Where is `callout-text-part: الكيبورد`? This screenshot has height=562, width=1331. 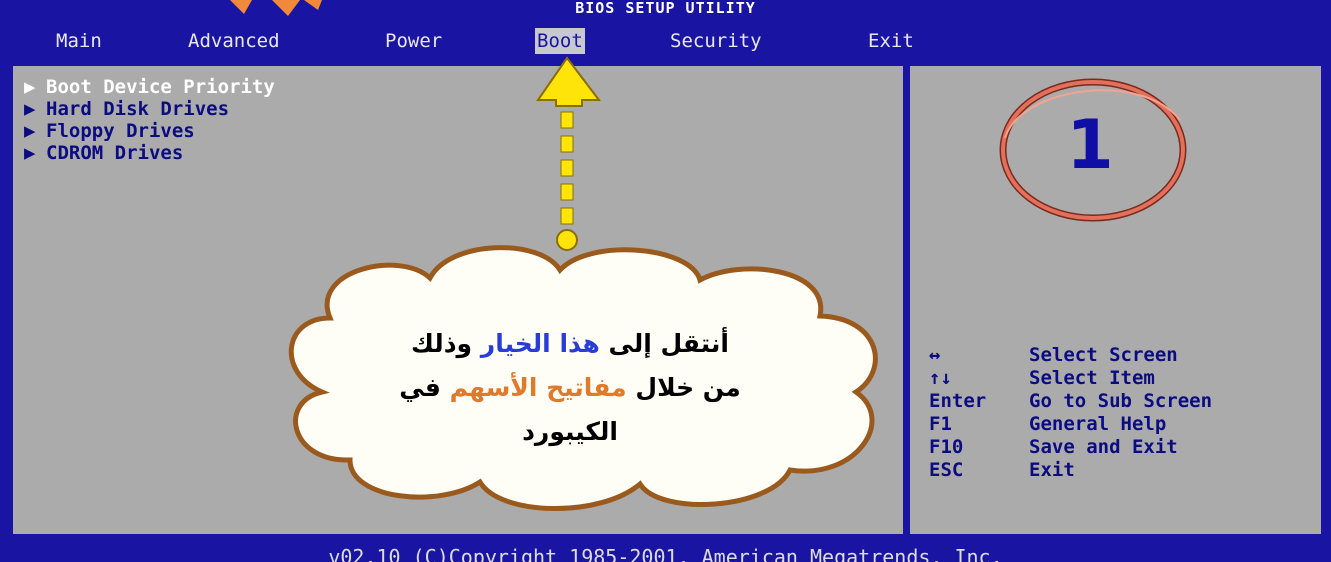
callout-text-part: الكيبورد is located at coordinates (570, 431).